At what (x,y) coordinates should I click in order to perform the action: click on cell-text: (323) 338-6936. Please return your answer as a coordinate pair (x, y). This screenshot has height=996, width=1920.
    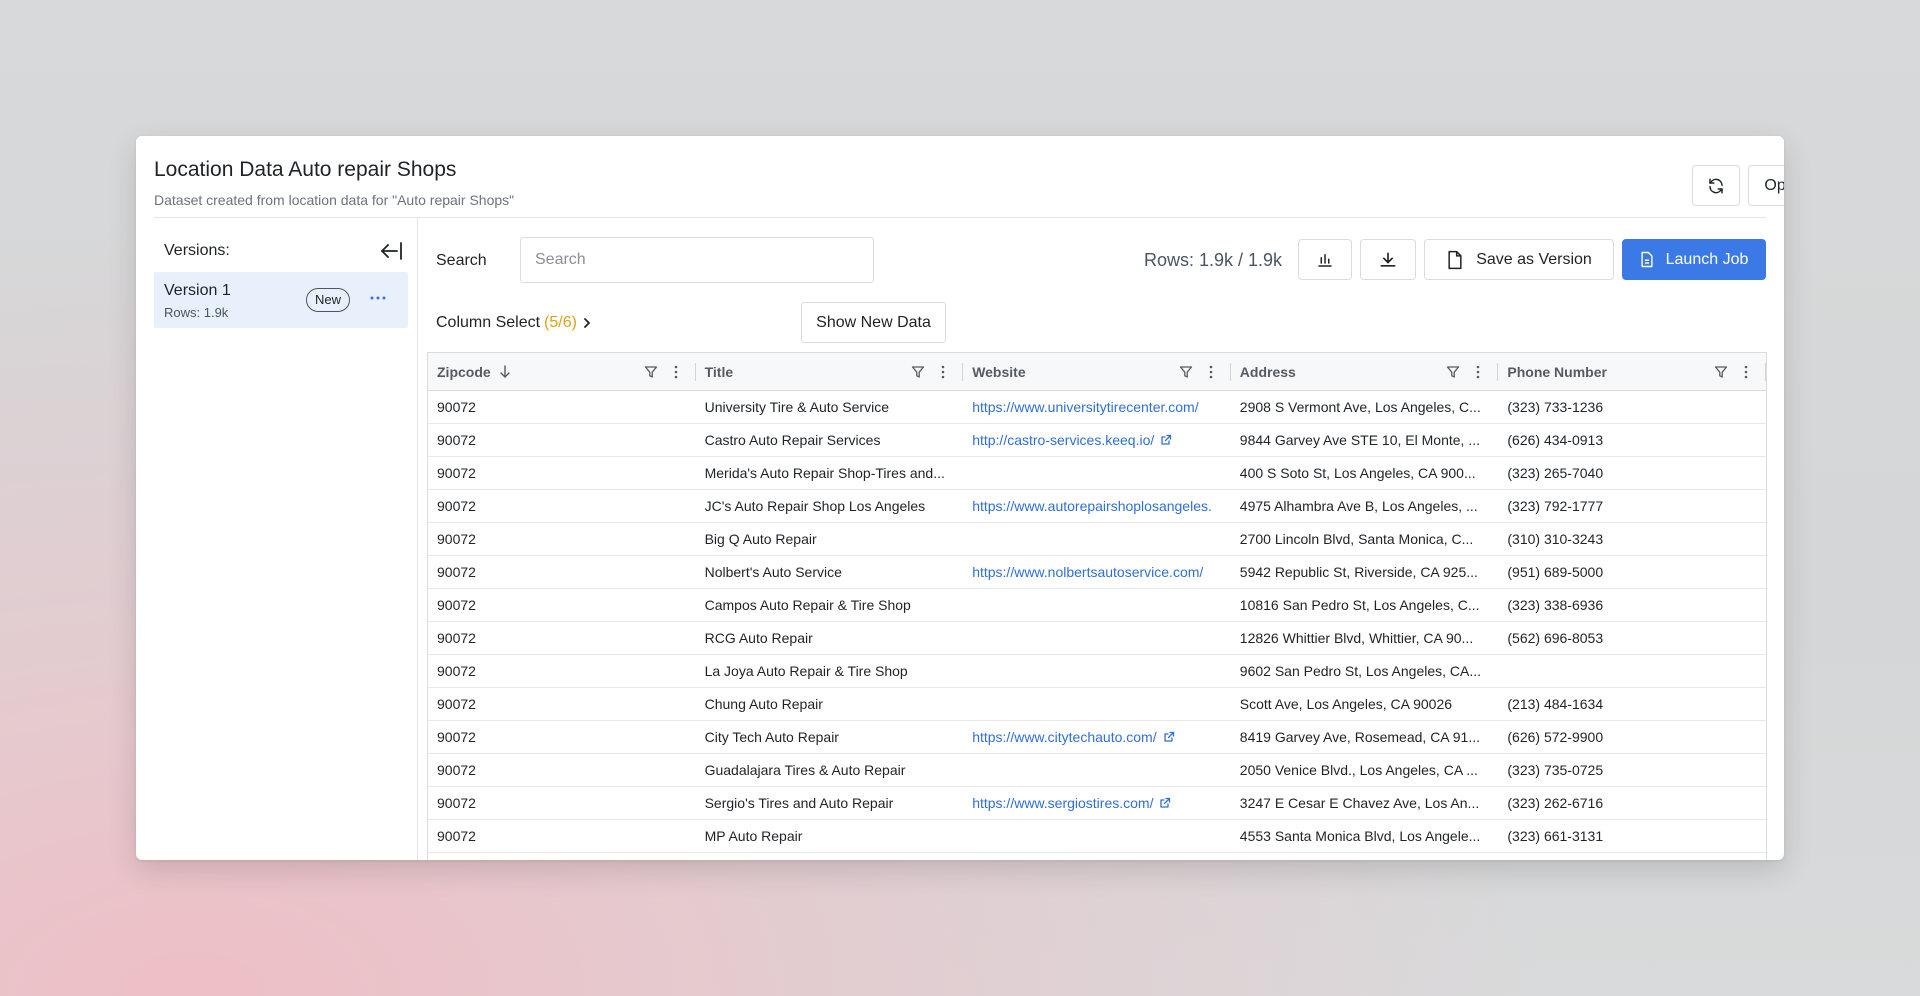
    Looking at the image, I should click on (1555, 605).